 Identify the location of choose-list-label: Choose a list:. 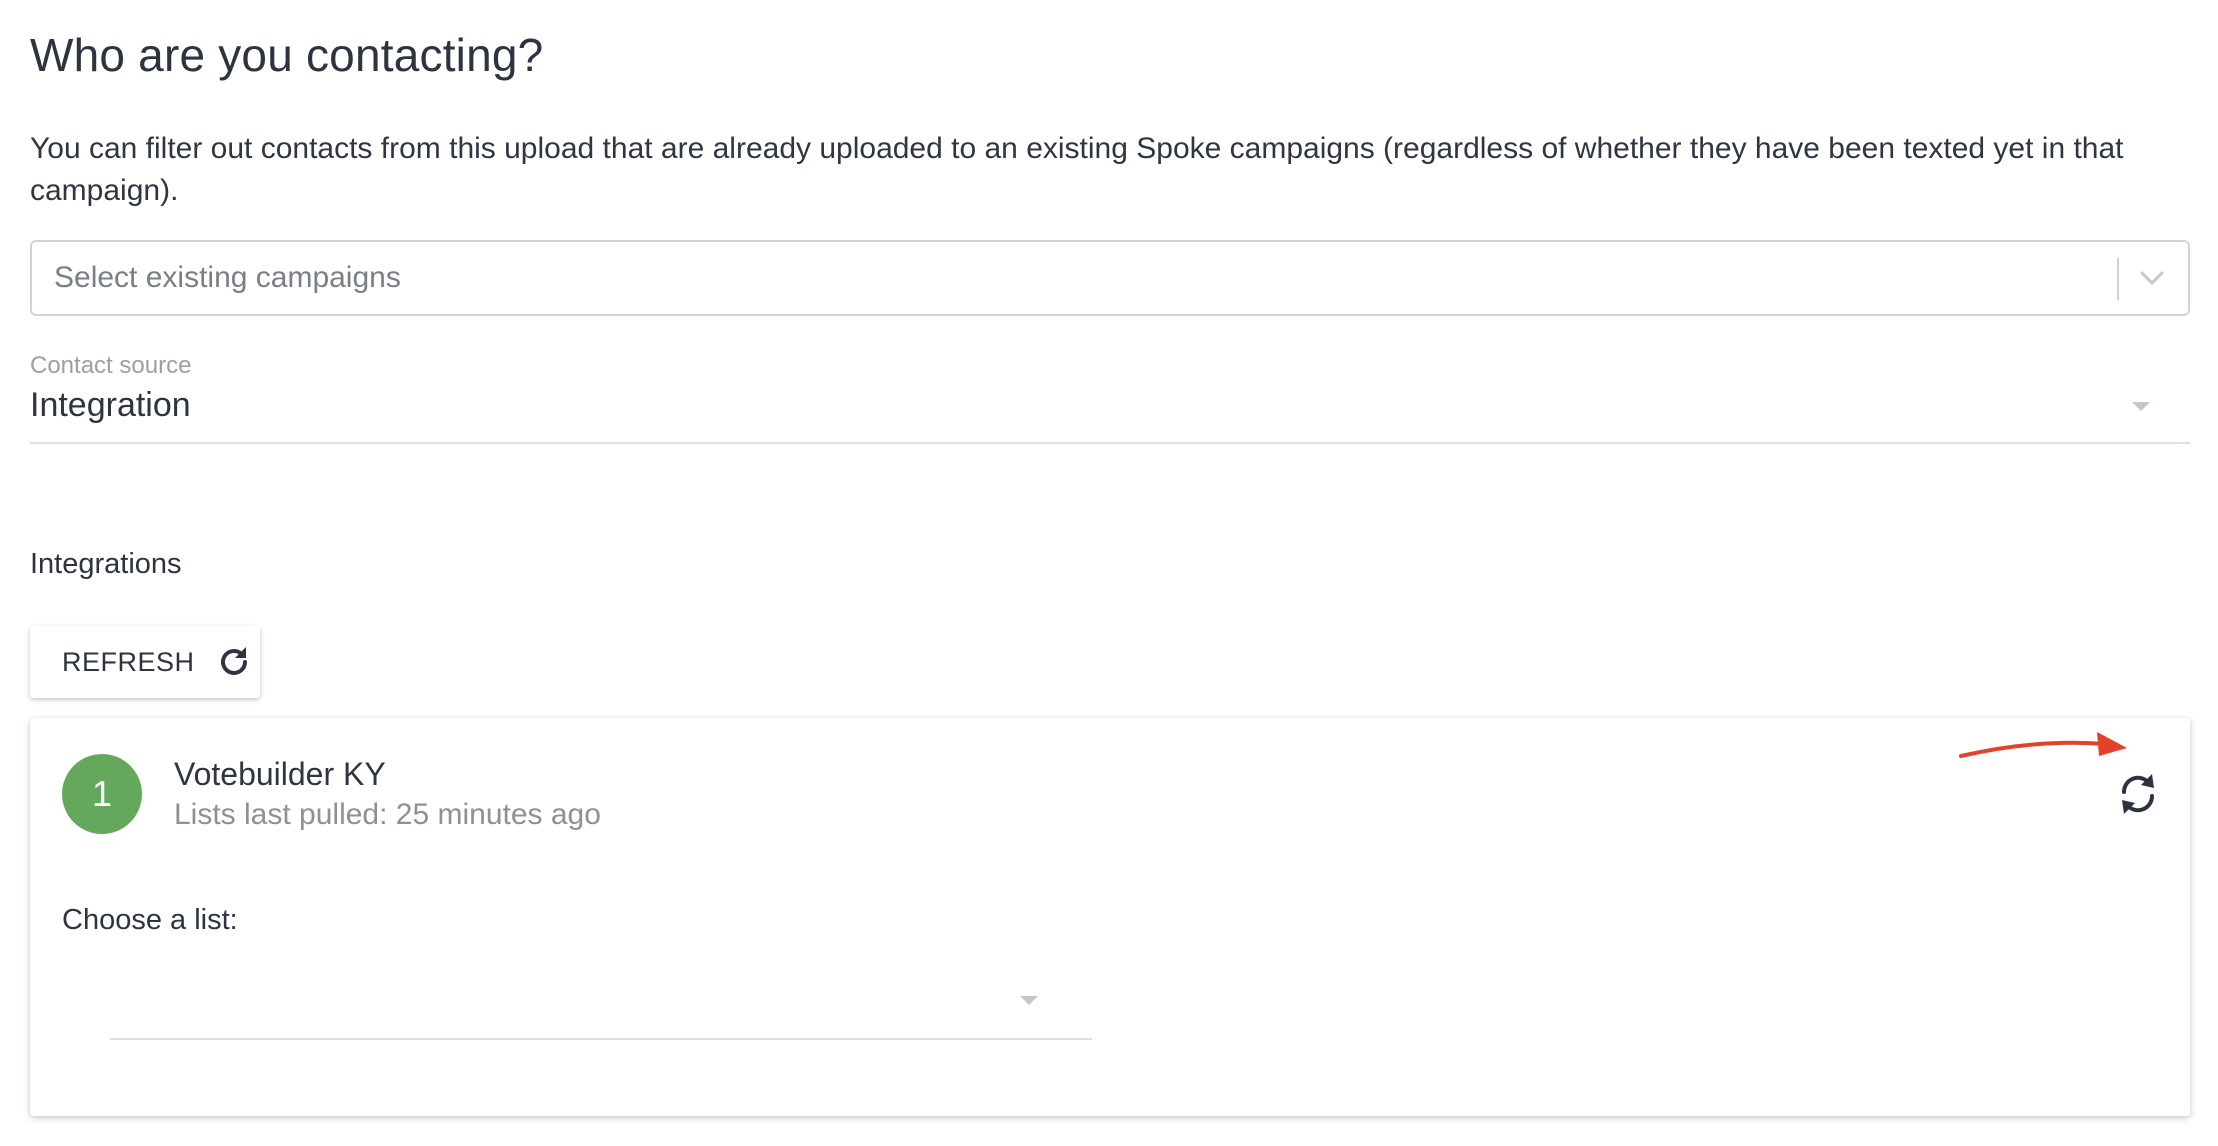
(150, 920).